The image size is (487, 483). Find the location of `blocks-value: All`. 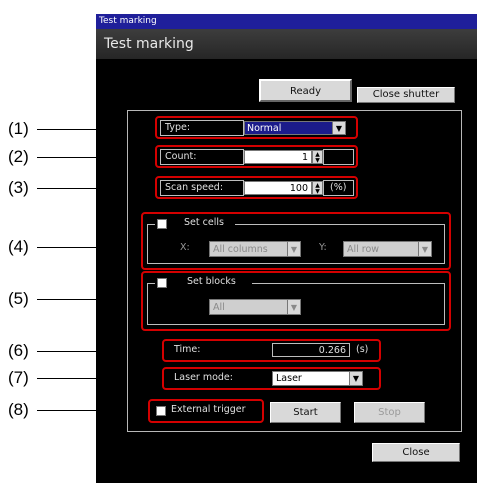

blocks-value: All is located at coordinates (219, 307).